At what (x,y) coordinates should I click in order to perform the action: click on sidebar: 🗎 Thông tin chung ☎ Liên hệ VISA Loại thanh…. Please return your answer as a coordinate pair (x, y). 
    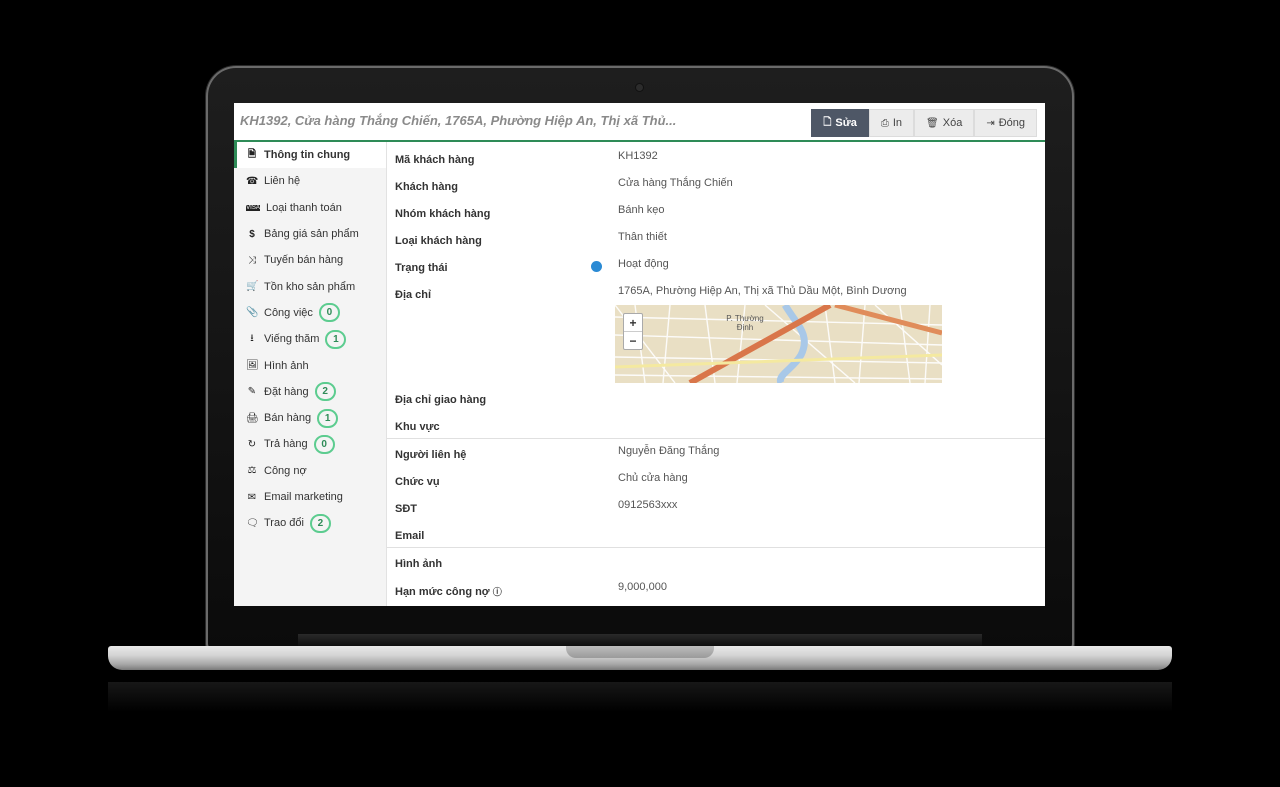
    Looking at the image, I should click on (310, 374).